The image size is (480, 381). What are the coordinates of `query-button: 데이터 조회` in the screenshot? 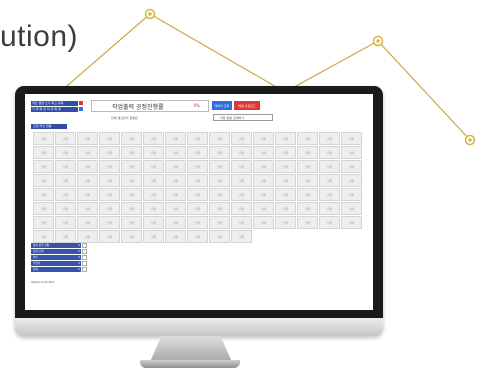 It's located at (222, 105).